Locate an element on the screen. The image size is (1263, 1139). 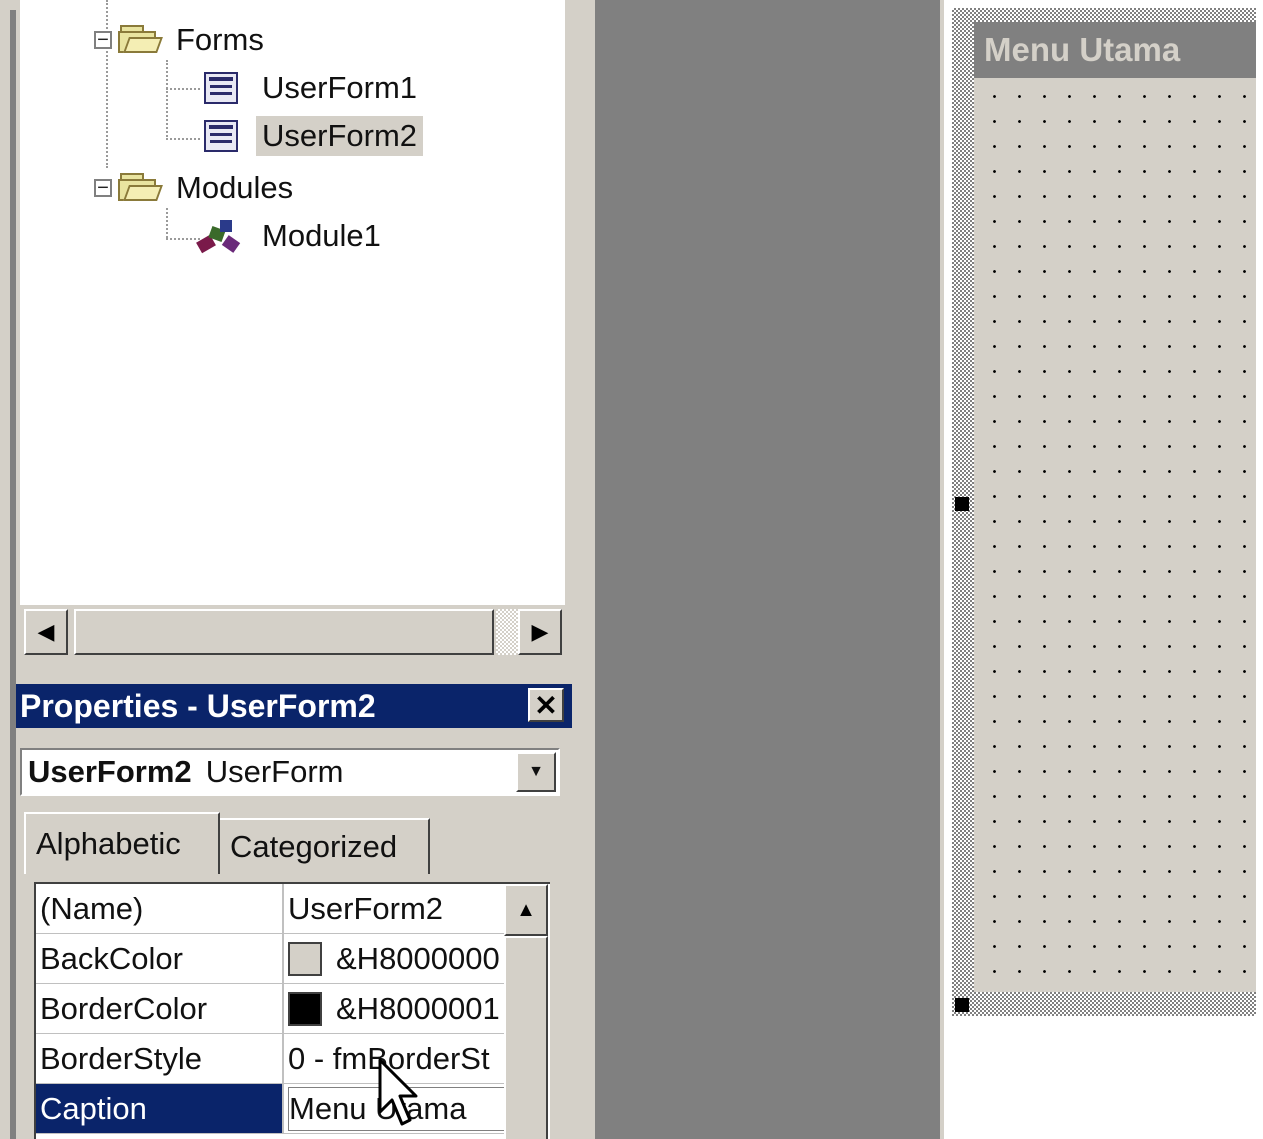
property-value-text: &H8000000 is located at coordinates (418, 958).